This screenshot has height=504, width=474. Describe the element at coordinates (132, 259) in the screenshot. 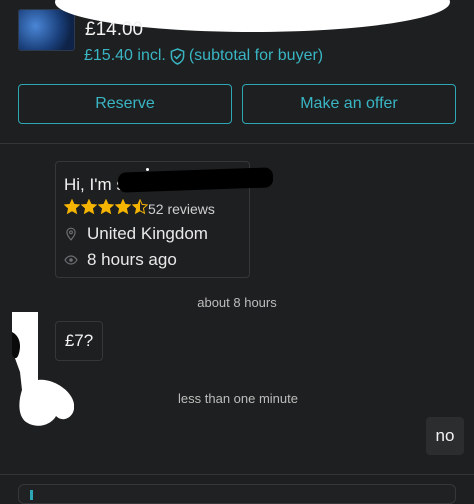

I see `profile-last-seen: 8 hours ago` at that location.